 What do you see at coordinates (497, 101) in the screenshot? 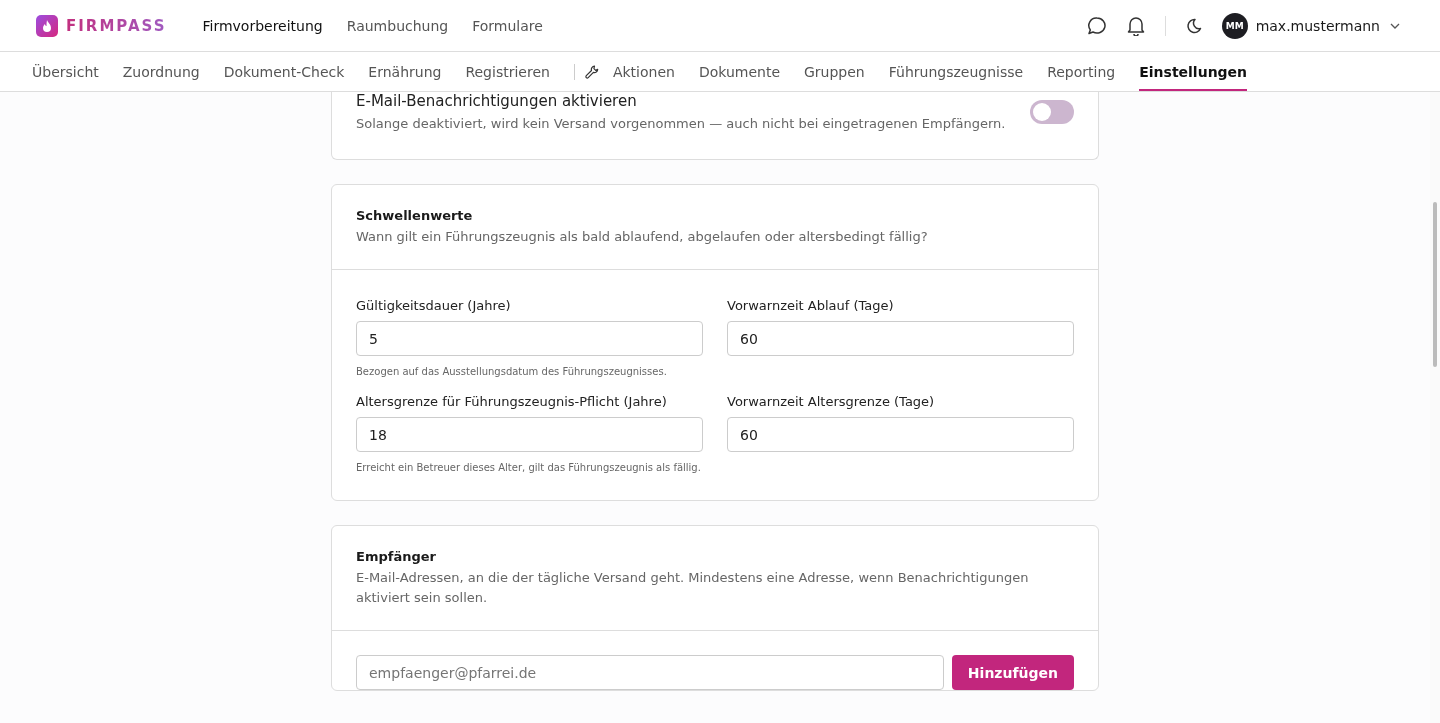
I see `setting-title: E-Mail-Benachrichtigungen aktivieren` at bounding box center [497, 101].